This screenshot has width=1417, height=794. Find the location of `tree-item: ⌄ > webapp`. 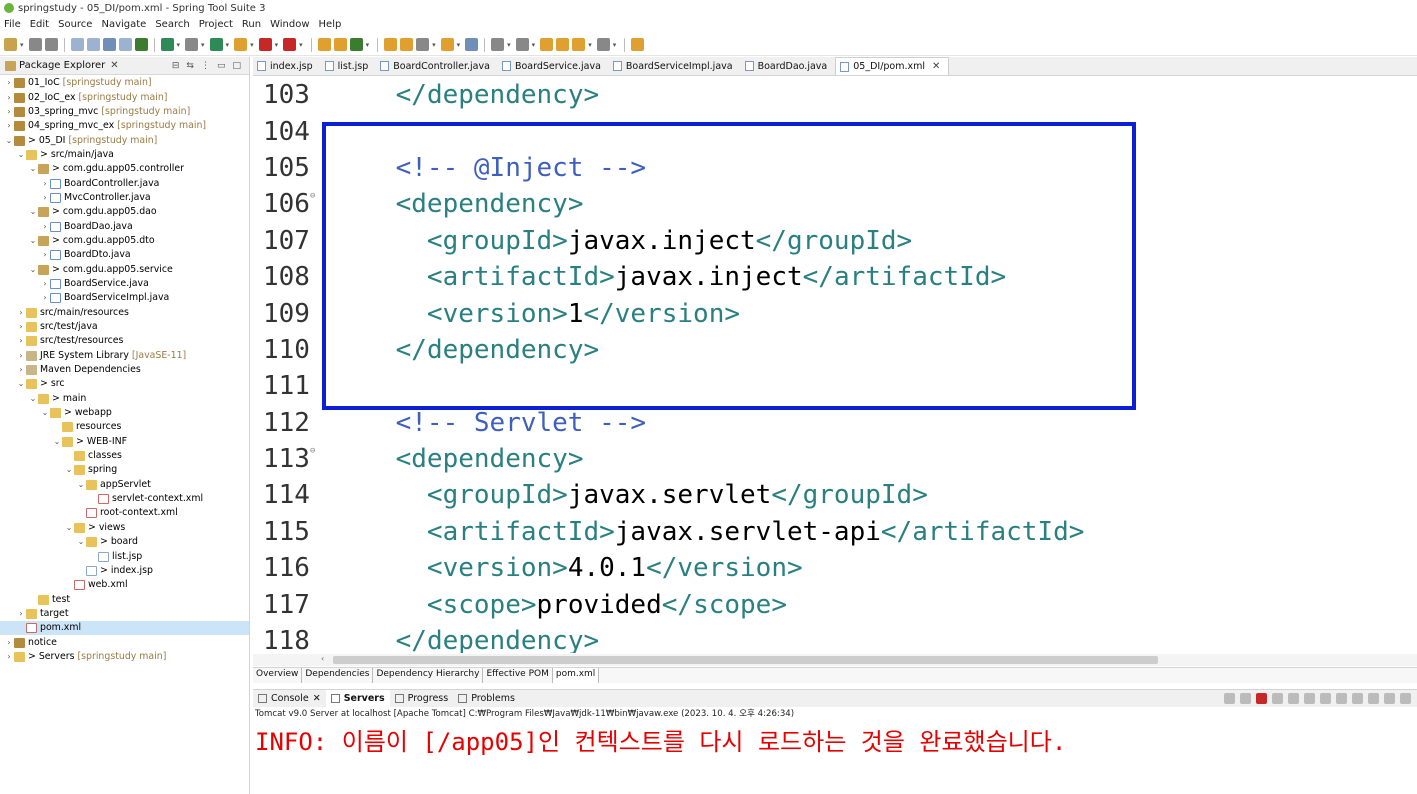

tree-item: ⌄ > webapp is located at coordinates (124, 413).